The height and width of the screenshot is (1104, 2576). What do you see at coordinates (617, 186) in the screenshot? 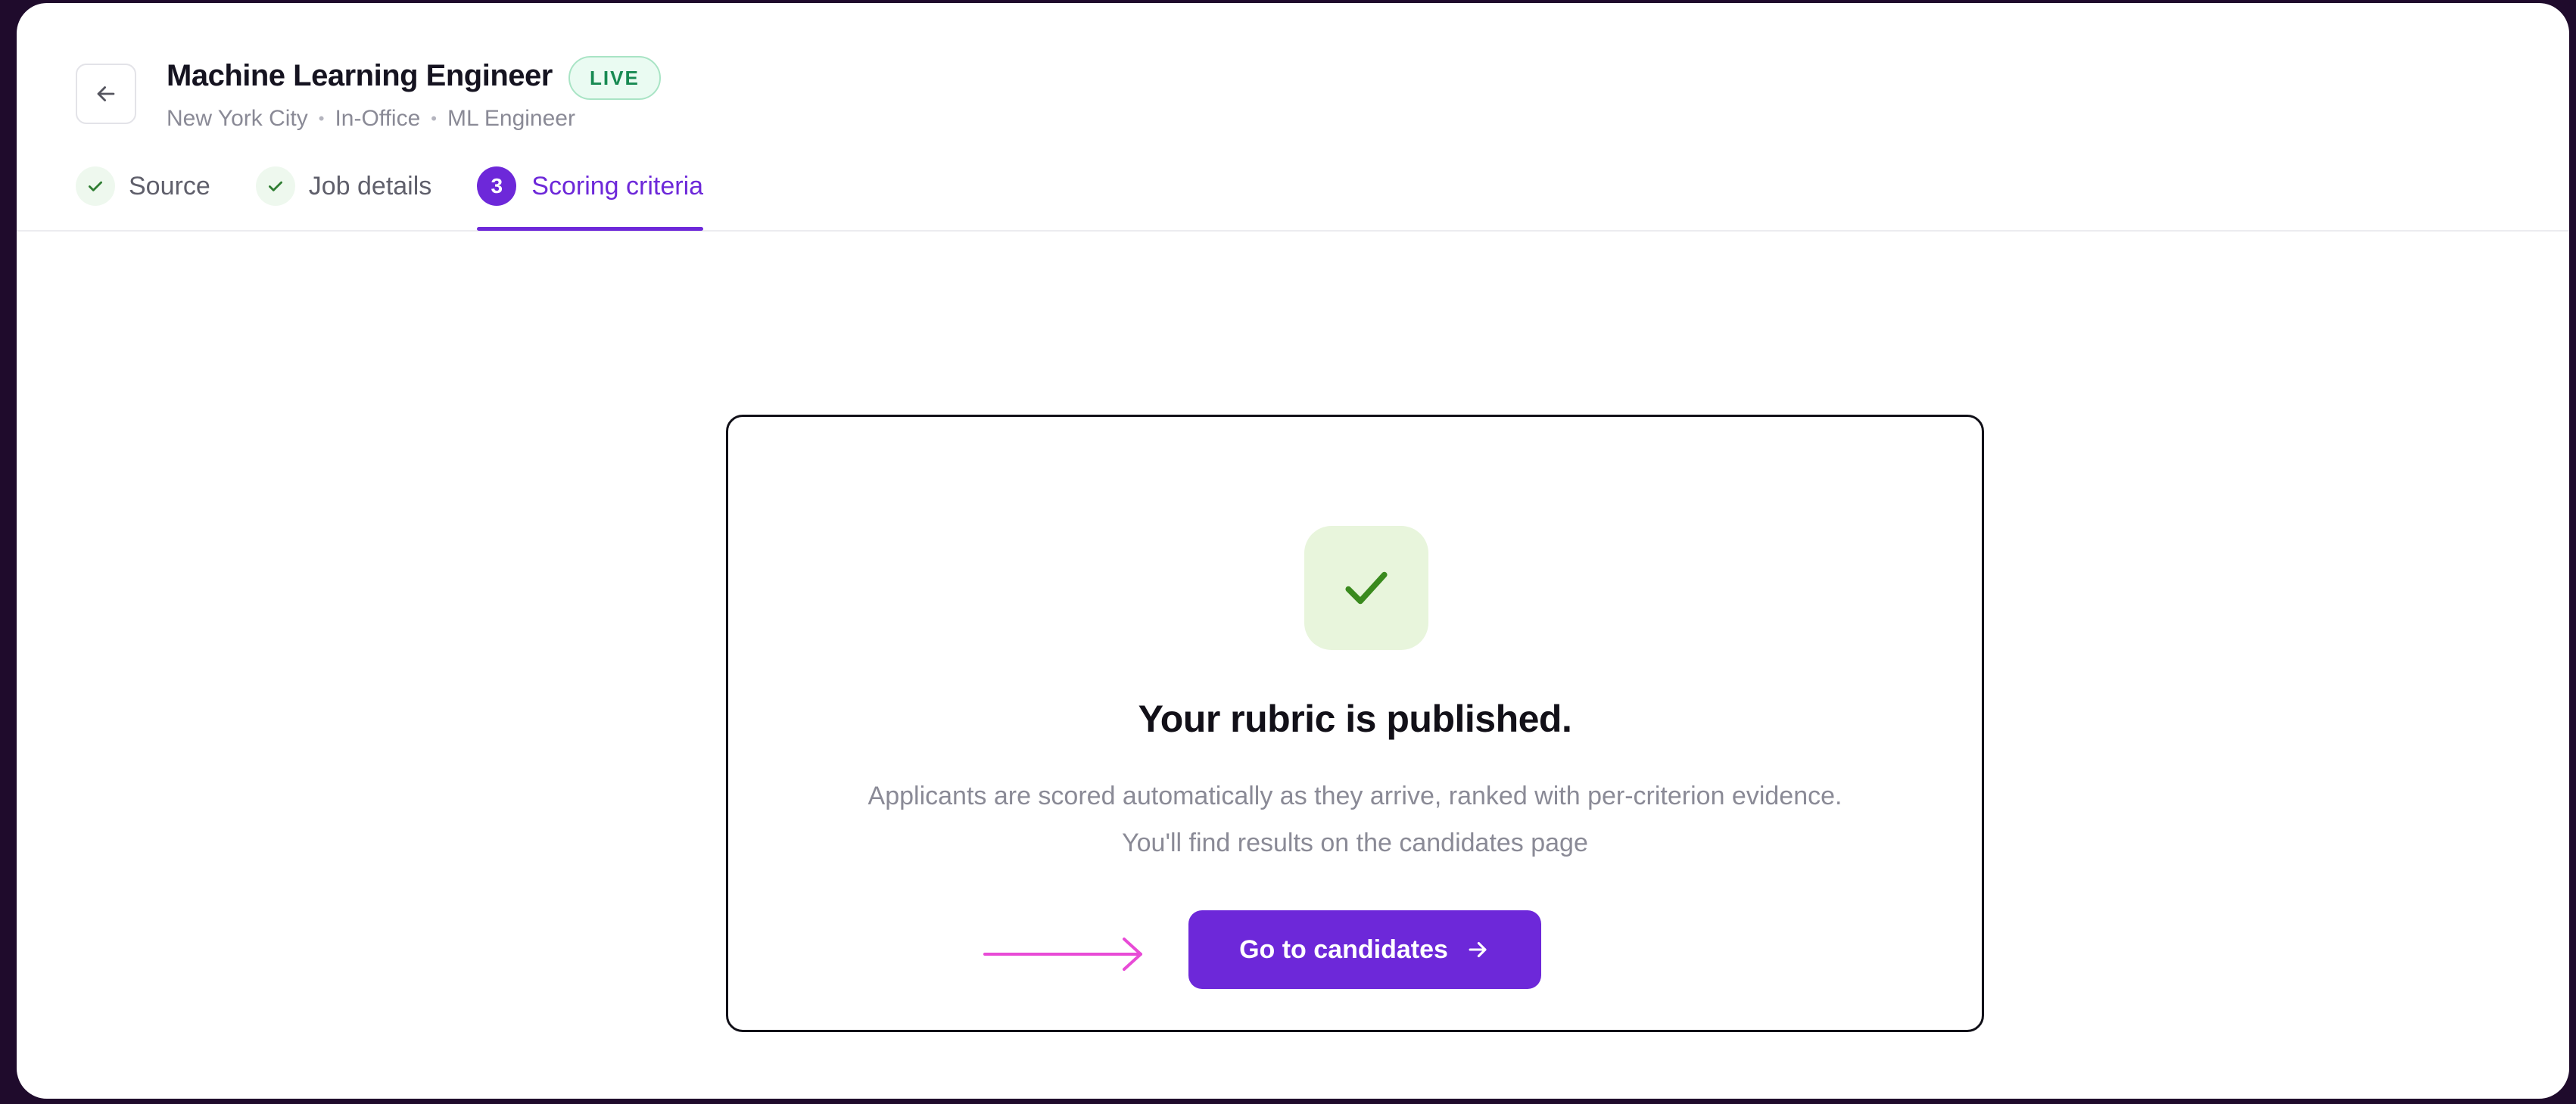
I see `step-label: Scoring criteria` at bounding box center [617, 186].